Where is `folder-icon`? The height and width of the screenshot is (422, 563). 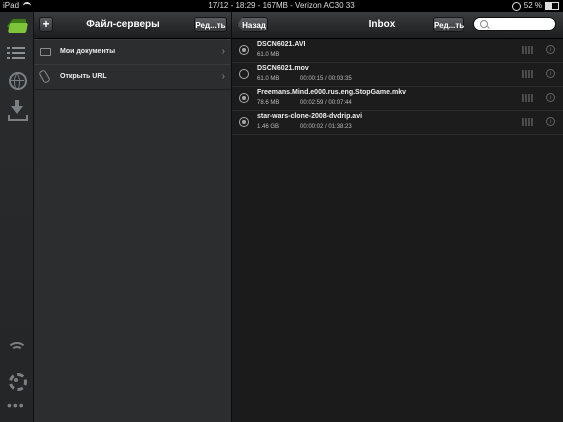
folder-icon is located at coordinates (18, 26).